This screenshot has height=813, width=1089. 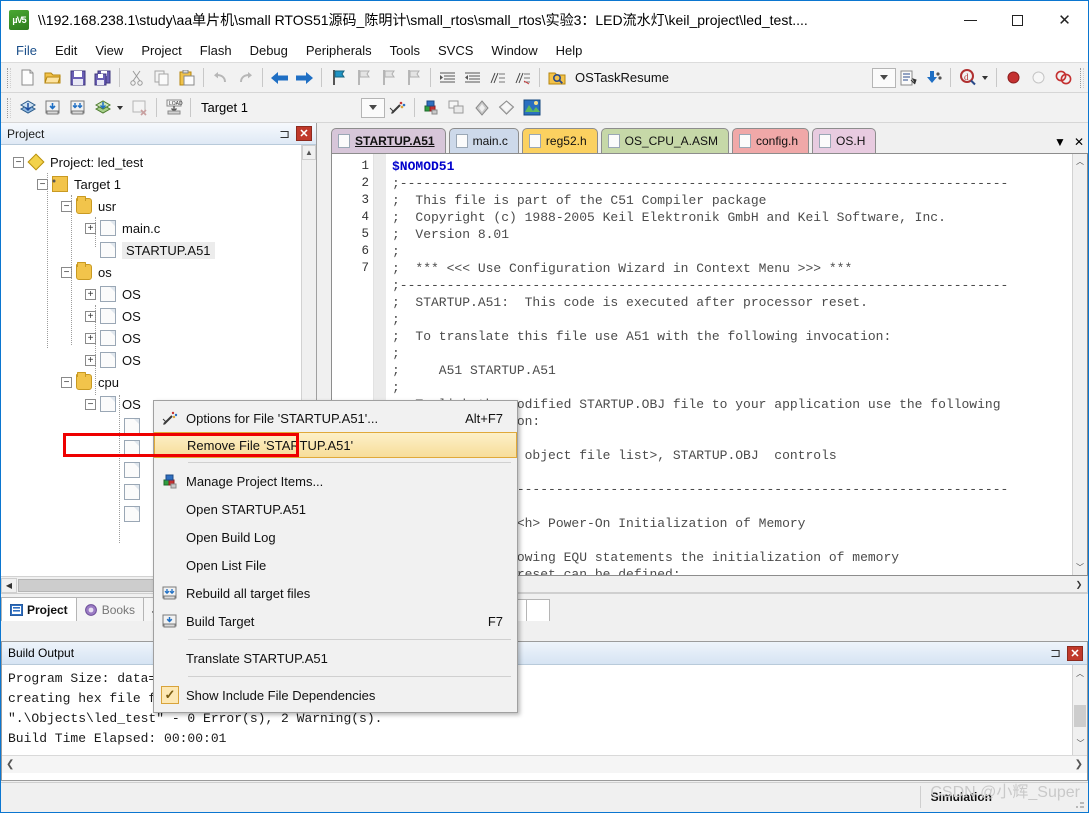 What do you see at coordinates (335, 565) in the screenshot?
I see `ctx-open-list-file: Open List File` at bounding box center [335, 565].